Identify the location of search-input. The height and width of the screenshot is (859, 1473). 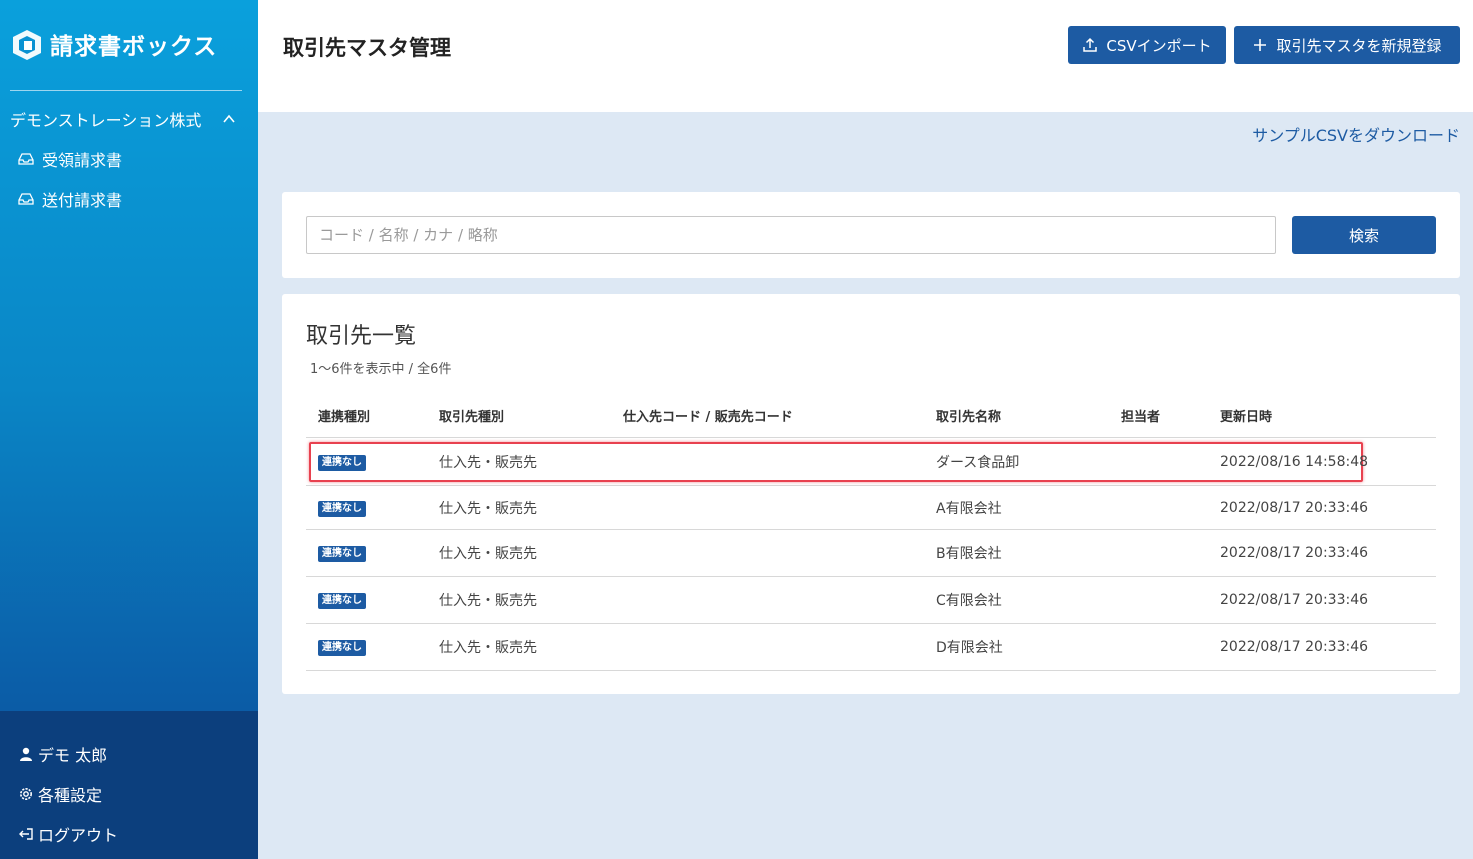
(791, 235).